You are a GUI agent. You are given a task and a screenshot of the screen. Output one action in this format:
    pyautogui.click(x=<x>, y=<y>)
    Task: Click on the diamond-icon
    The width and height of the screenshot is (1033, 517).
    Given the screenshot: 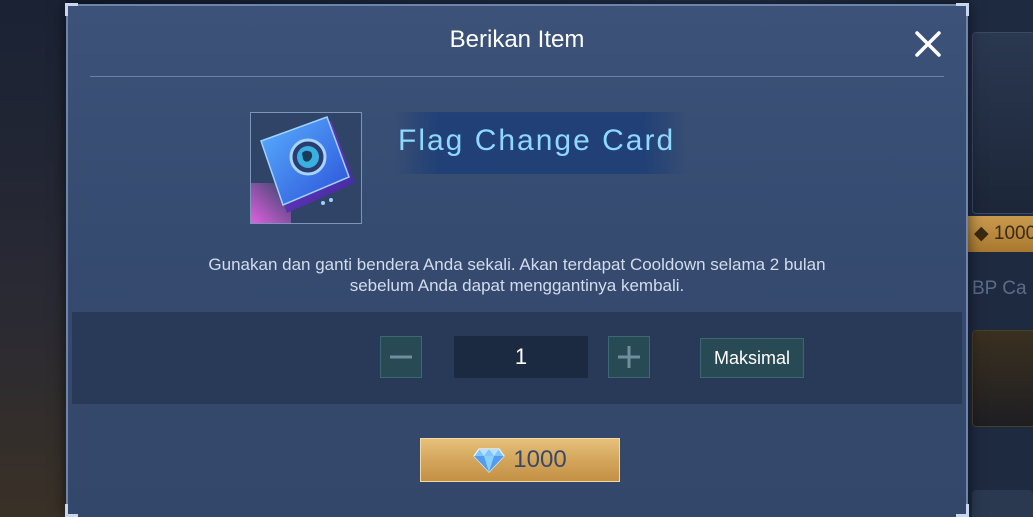 What is the action you would take?
    pyautogui.click(x=489, y=460)
    